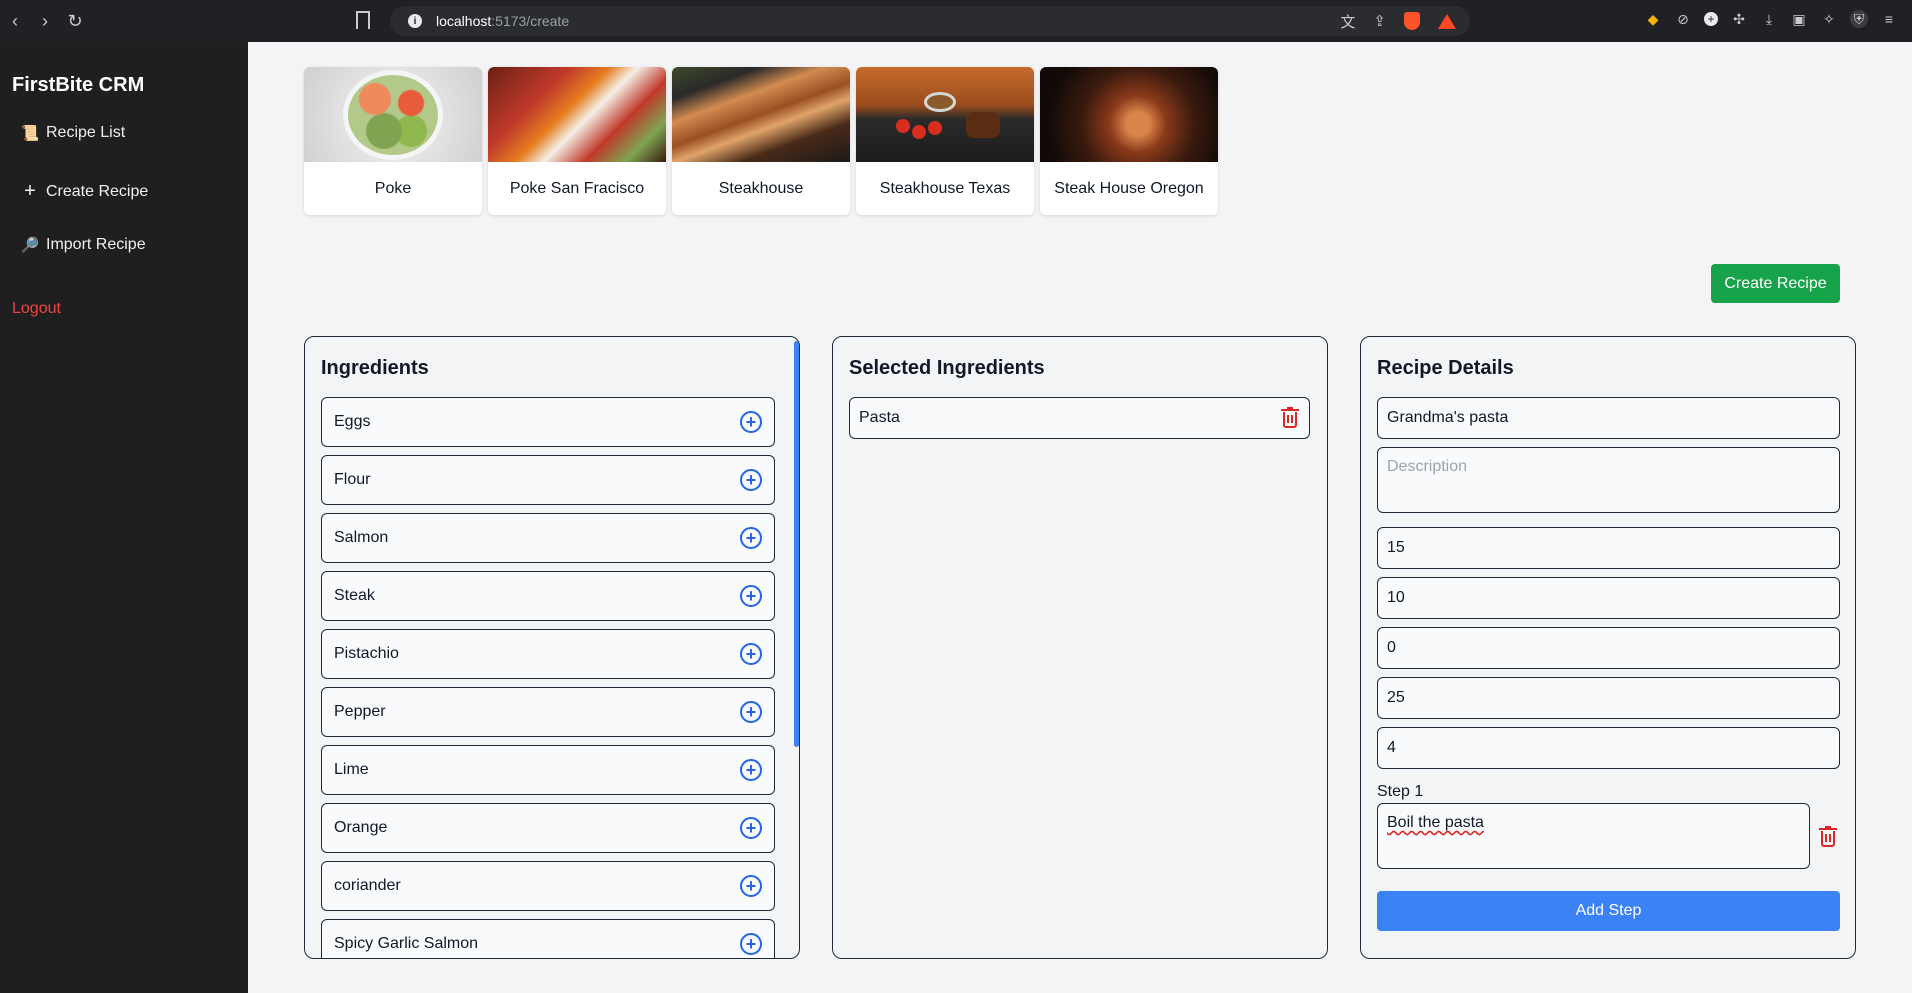 The image size is (1912, 993). What do you see at coordinates (548, 422) in the screenshot?
I see `ingredient-item: Eggs +` at bounding box center [548, 422].